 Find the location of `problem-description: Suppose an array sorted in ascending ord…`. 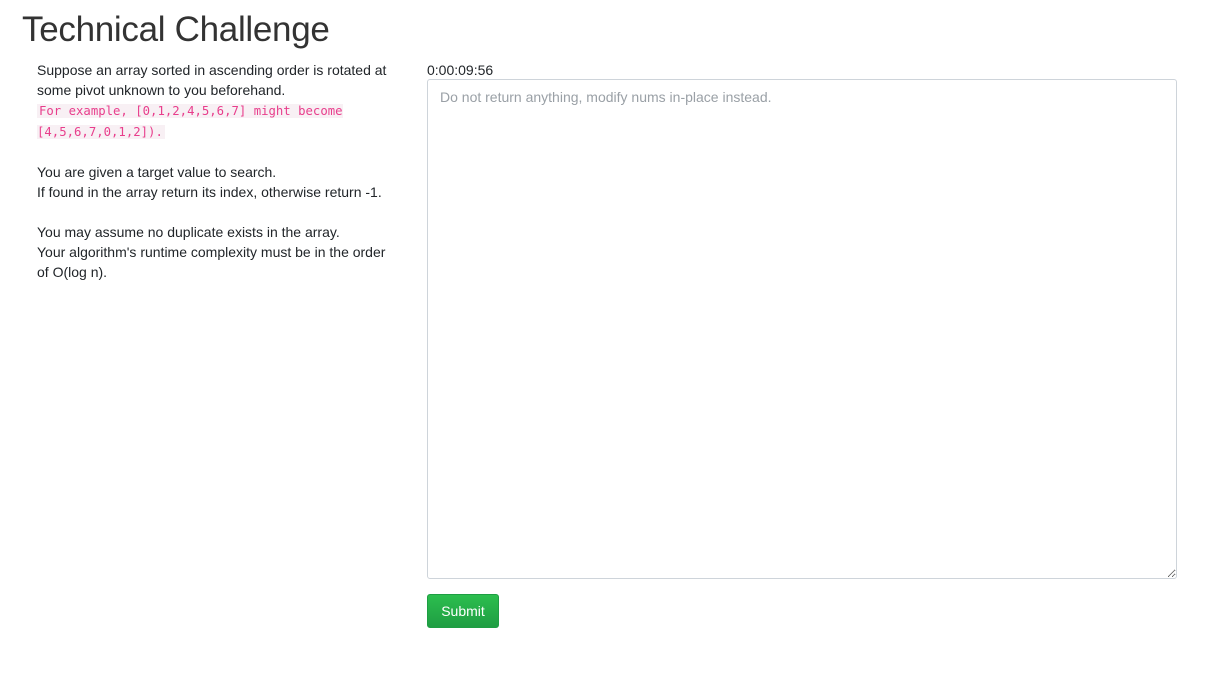

problem-description: Suppose an array sorted in ascending ord… is located at coordinates (212, 171).